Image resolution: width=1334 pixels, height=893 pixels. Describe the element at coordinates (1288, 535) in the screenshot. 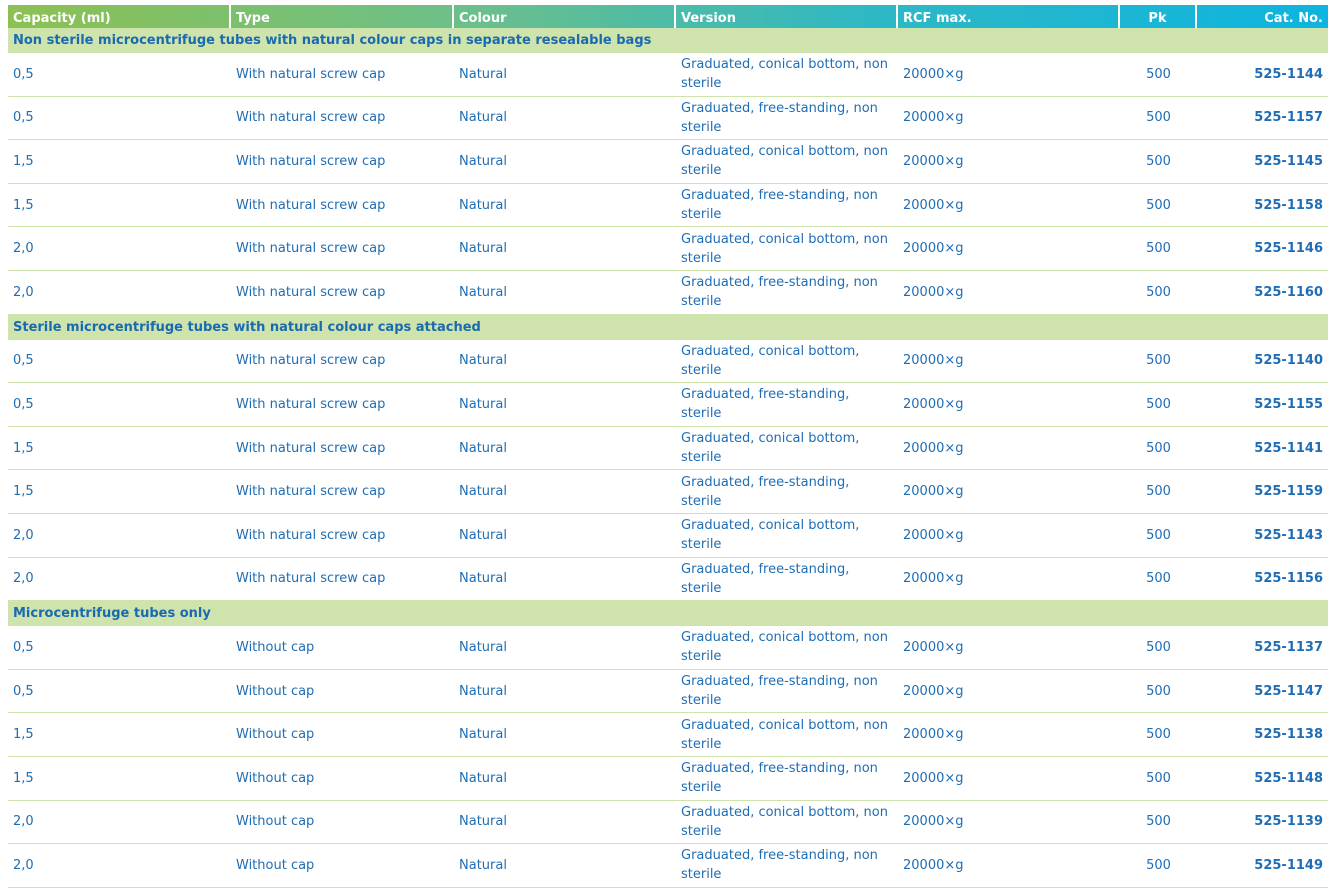

I see `cell-cat-no: 525-1143` at that location.